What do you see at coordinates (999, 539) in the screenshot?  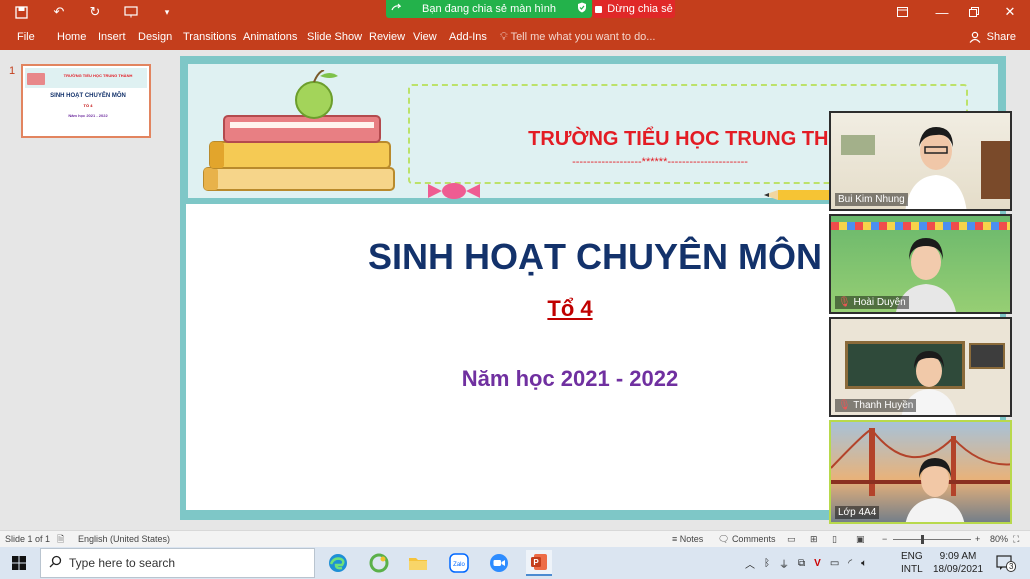 I see `zoom-level: 80%` at bounding box center [999, 539].